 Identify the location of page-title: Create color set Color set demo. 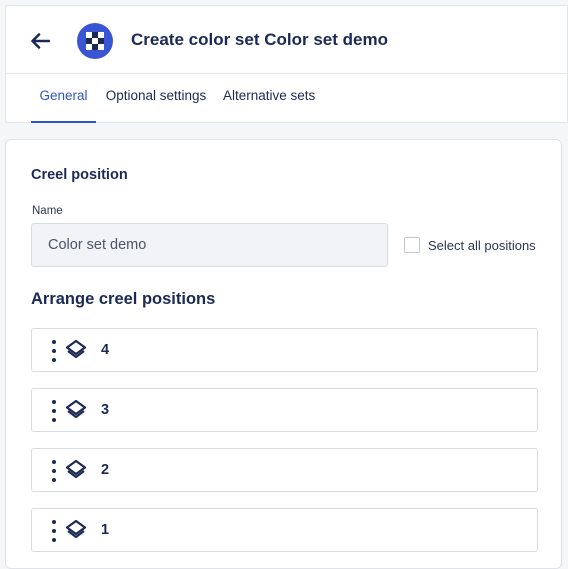
(259, 39).